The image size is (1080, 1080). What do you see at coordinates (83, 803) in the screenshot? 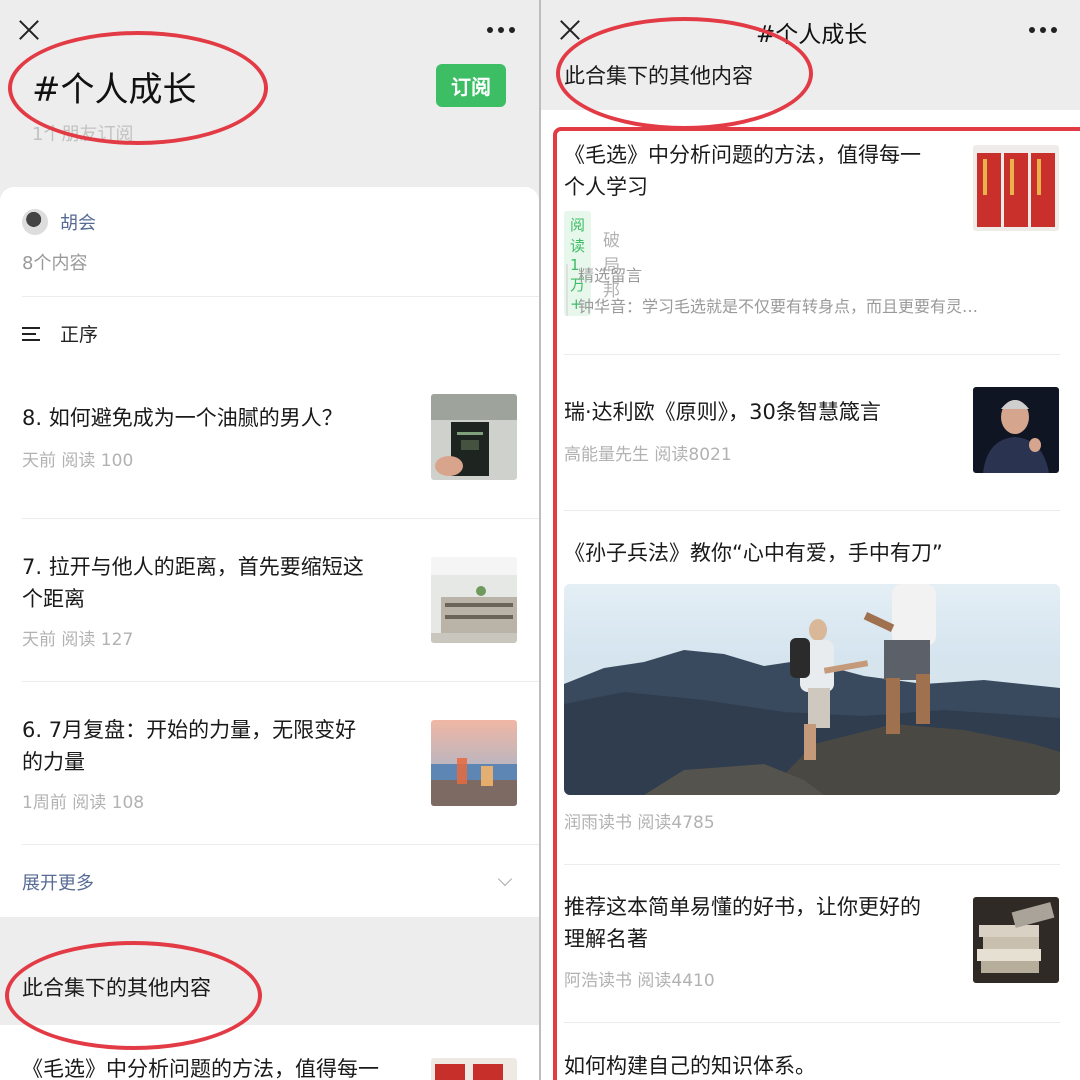
I see `article-meta: 1周前 阅读 108` at bounding box center [83, 803].